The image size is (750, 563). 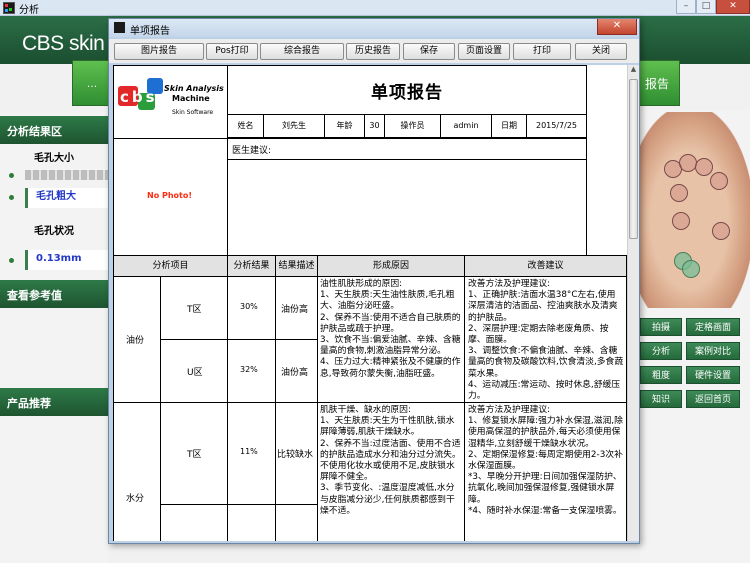 I want to click on oil-t-result: 30%, so click(x=251, y=308).